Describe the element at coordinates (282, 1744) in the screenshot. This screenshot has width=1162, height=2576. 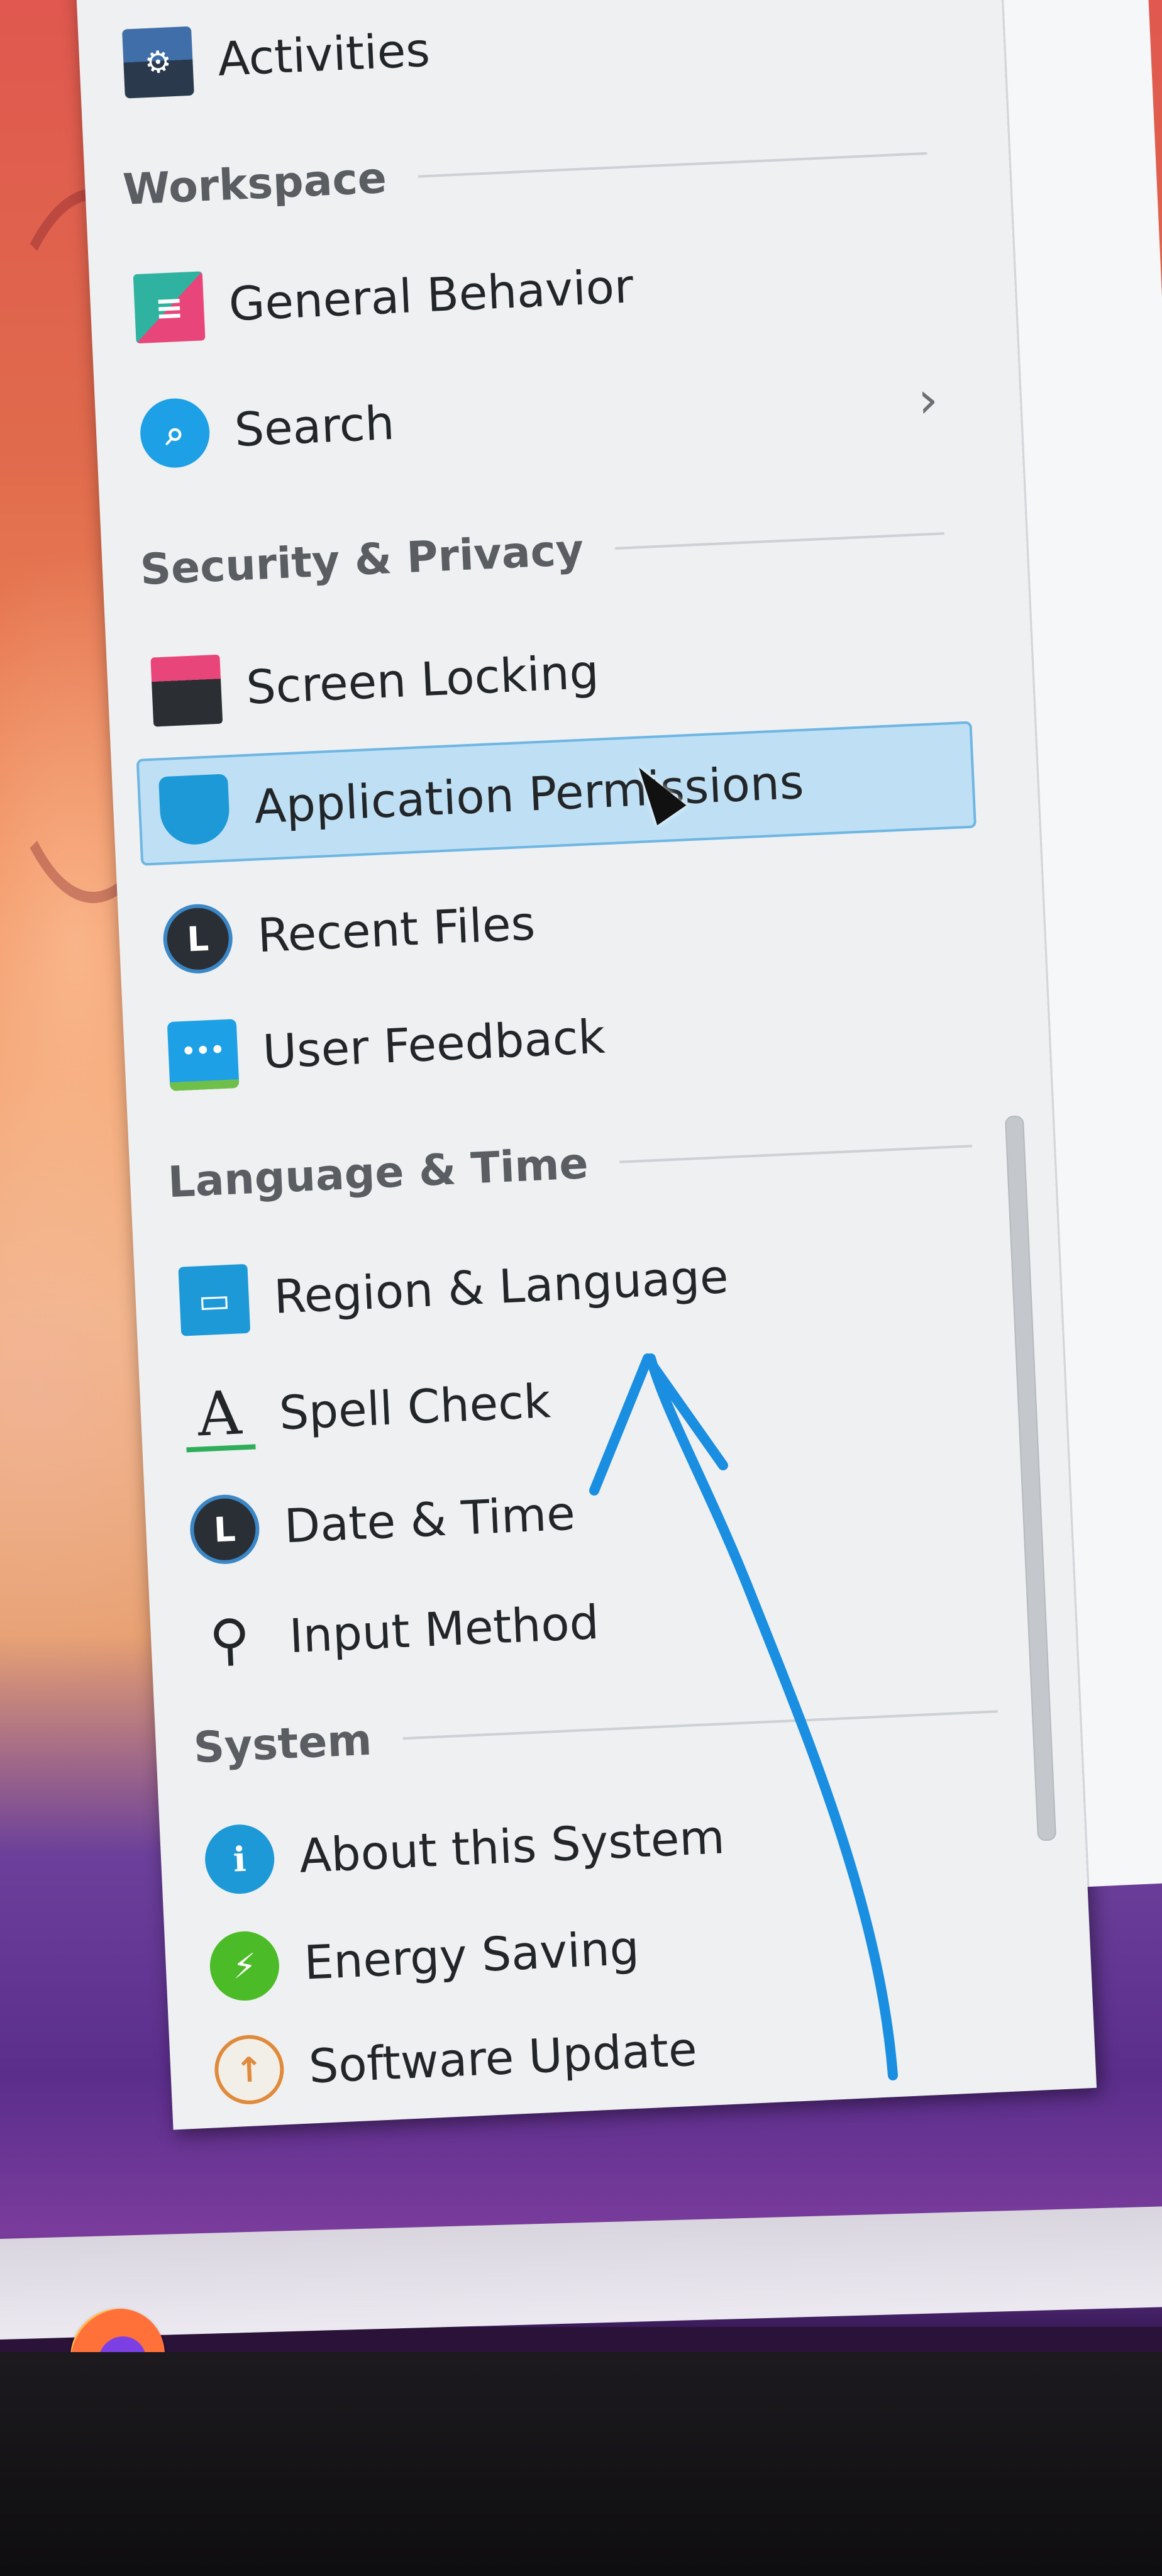
I see `section-title: System` at that location.